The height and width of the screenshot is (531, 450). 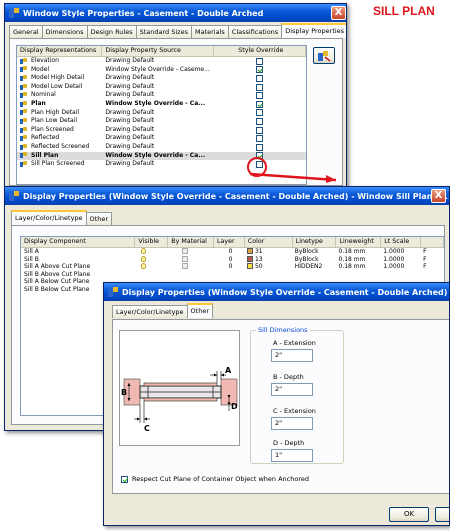 I want to click on display-properties-icon, so click(x=324, y=56).